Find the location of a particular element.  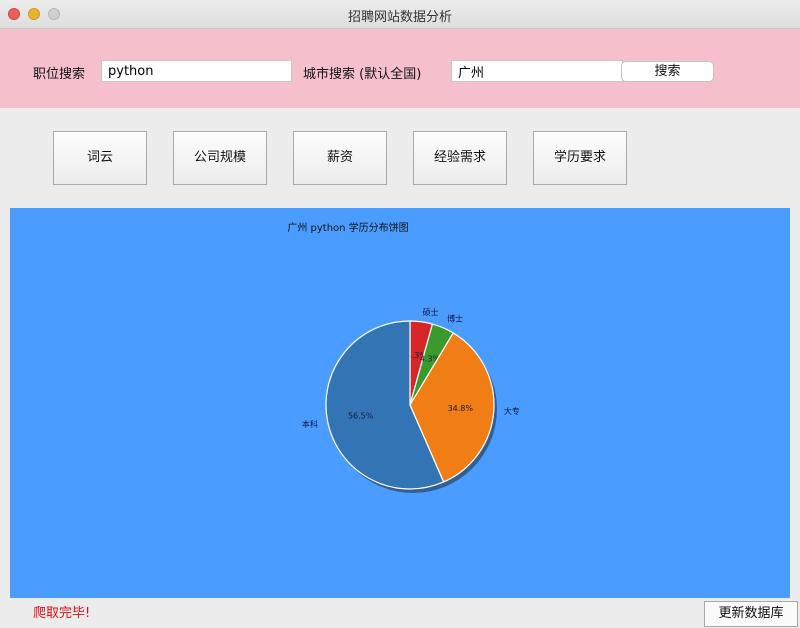

pie-percent-label-2: 34.8% is located at coordinates (461, 408).